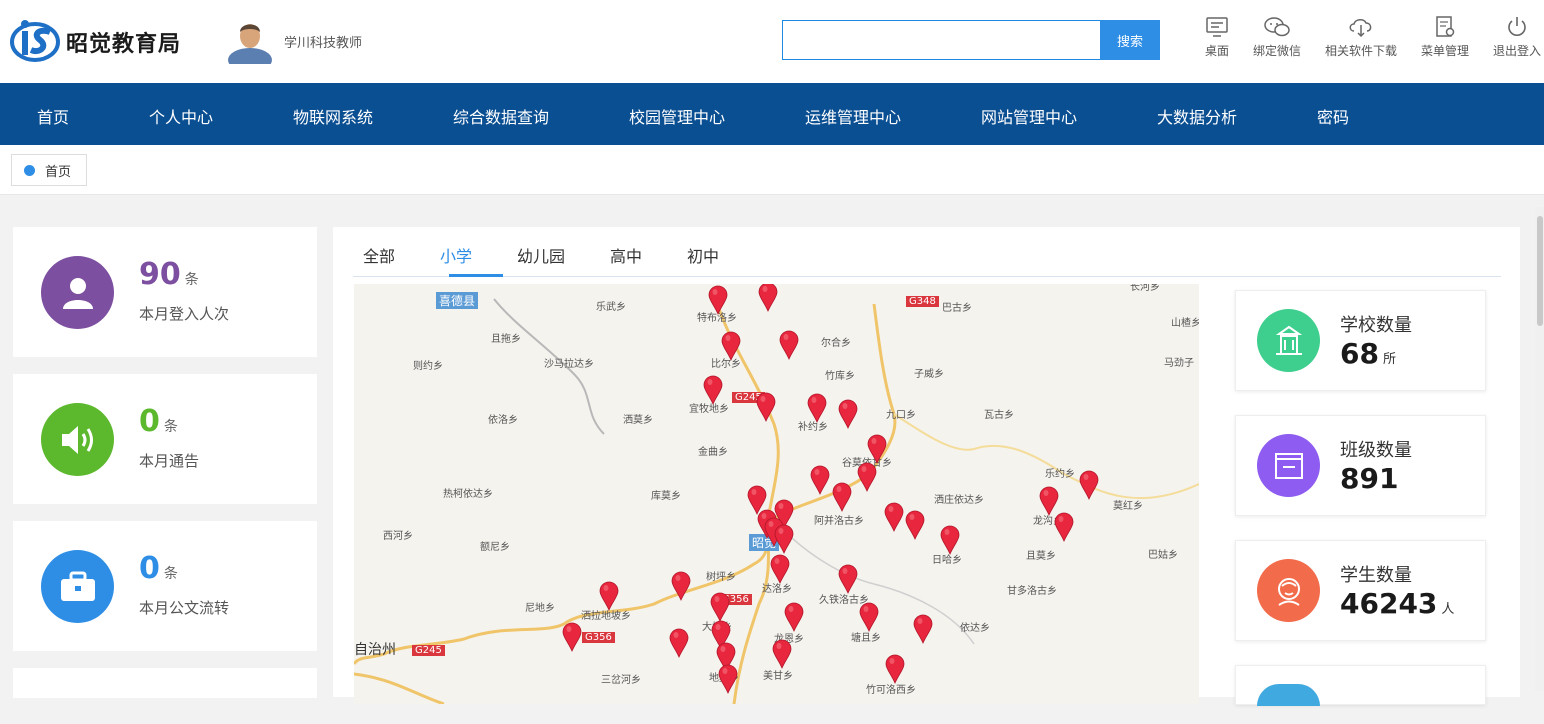 The height and width of the screenshot is (724, 1544). Describe the element at coordinates (333, 116) in the screenshot. I see `nav-iot-system: 物联网系统` at that location.